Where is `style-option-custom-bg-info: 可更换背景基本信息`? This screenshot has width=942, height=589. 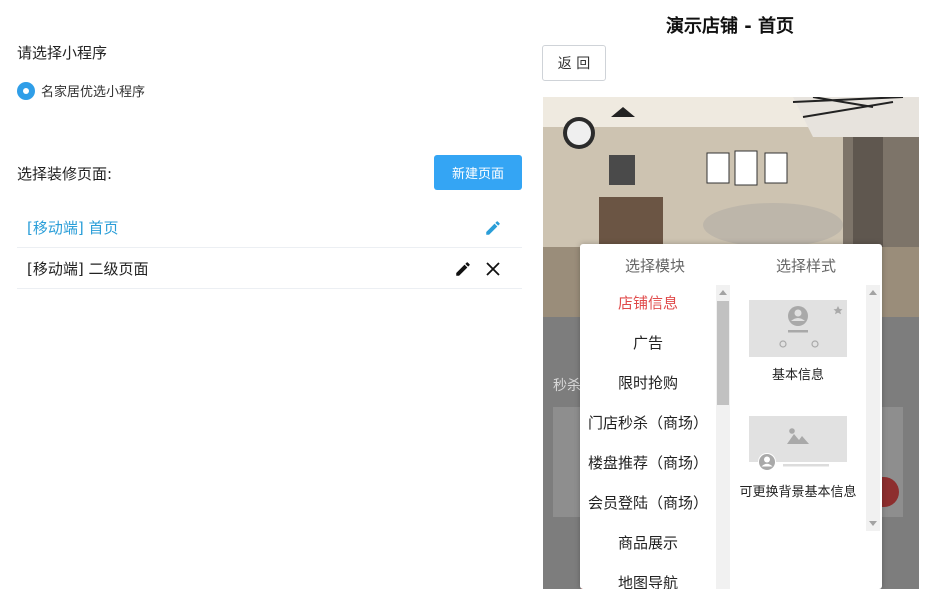 style-option-custom-bg-info: 可更换背景基本信息 is located at coordinates (798, 459).